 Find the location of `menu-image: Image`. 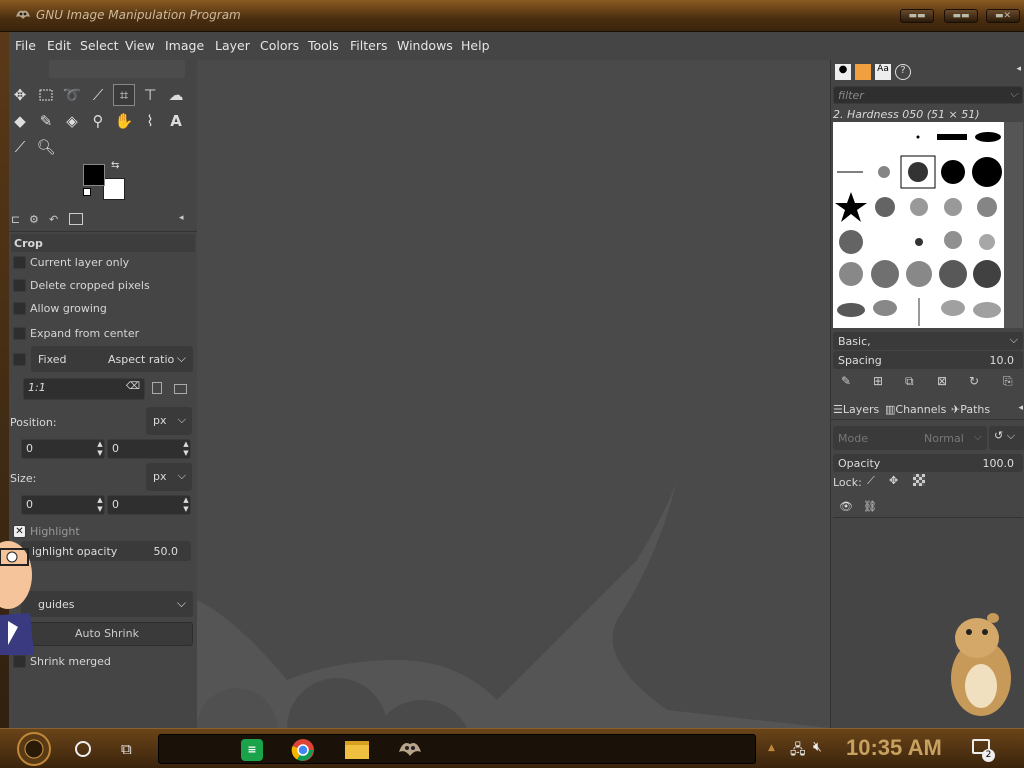

menu-image: Image is located at coordinates (184, 45).